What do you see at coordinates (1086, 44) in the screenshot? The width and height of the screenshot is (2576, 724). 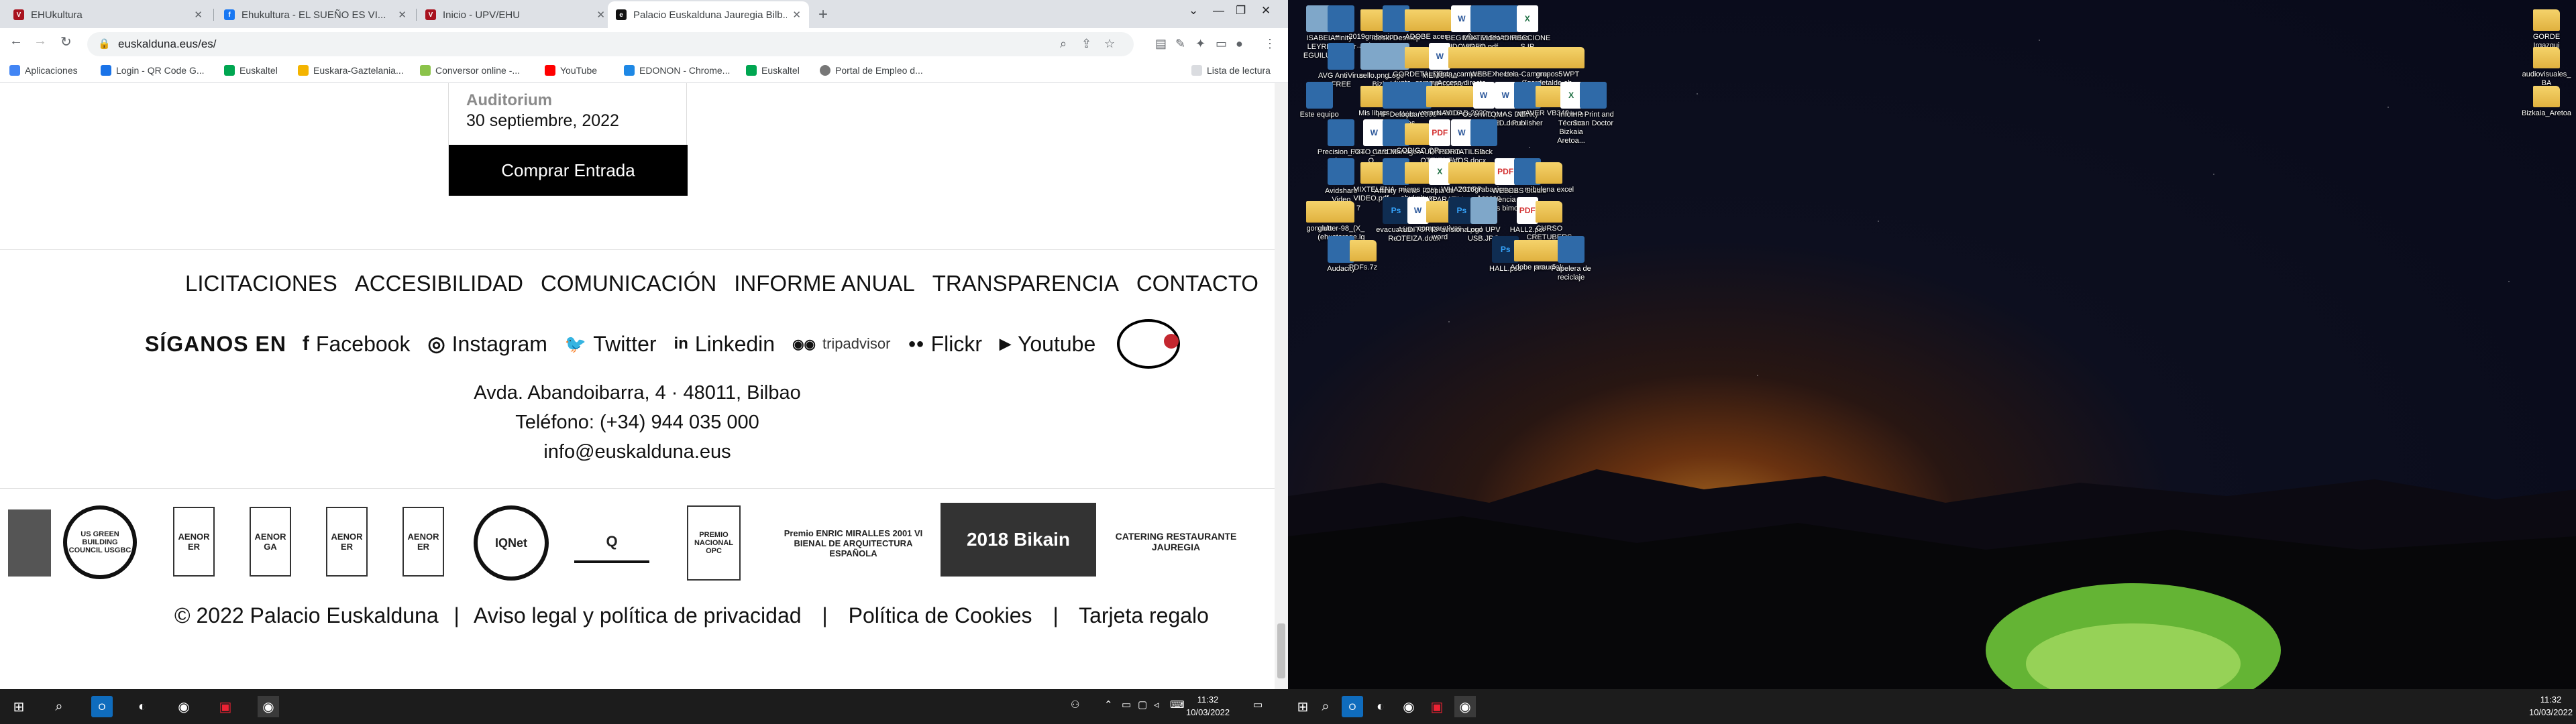 I see `share-icon: ⇪` at bounding box center [1086, 44].